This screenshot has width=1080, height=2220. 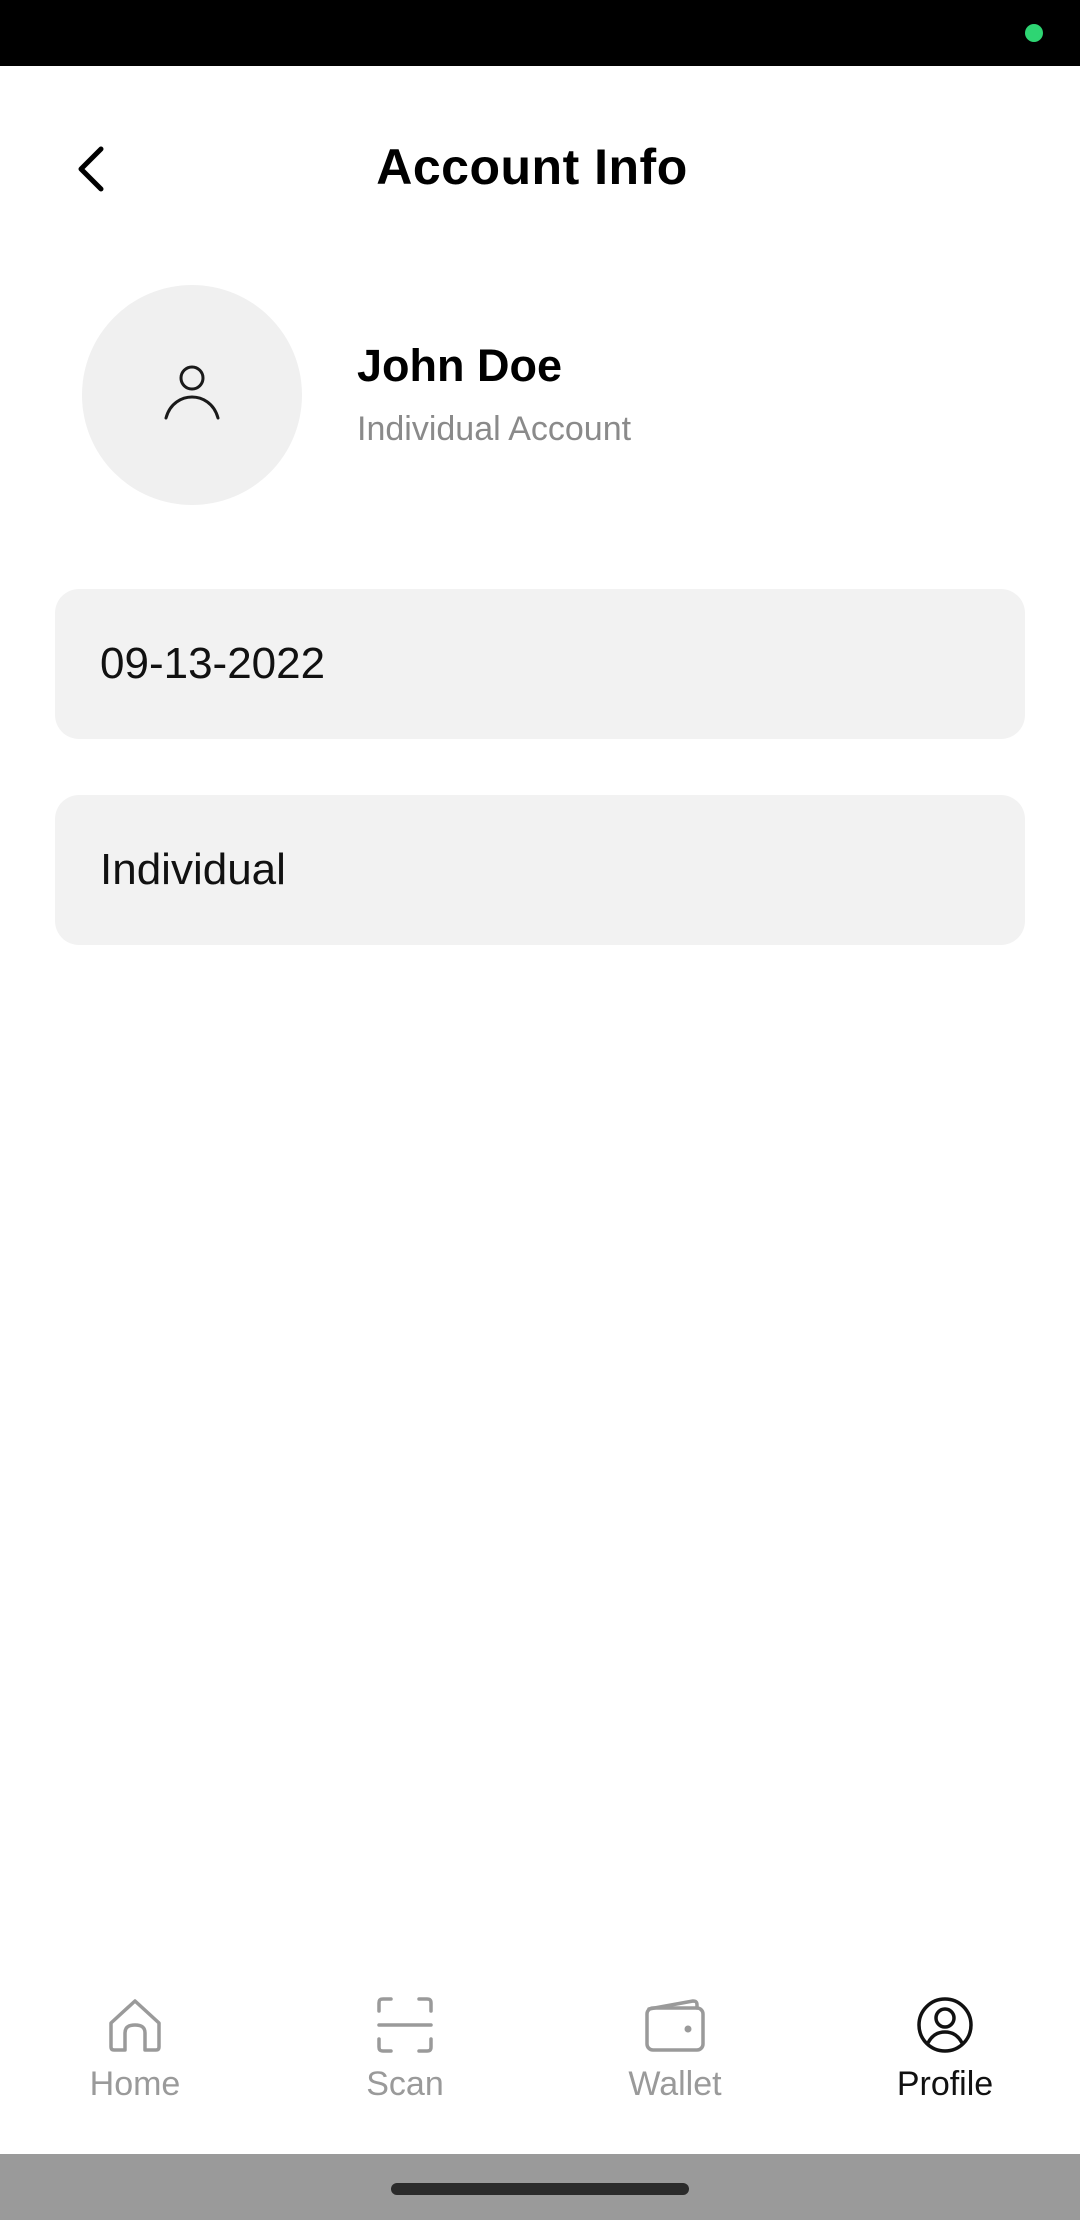 I want to click on header: Account Info, so click(x=540, y=169).